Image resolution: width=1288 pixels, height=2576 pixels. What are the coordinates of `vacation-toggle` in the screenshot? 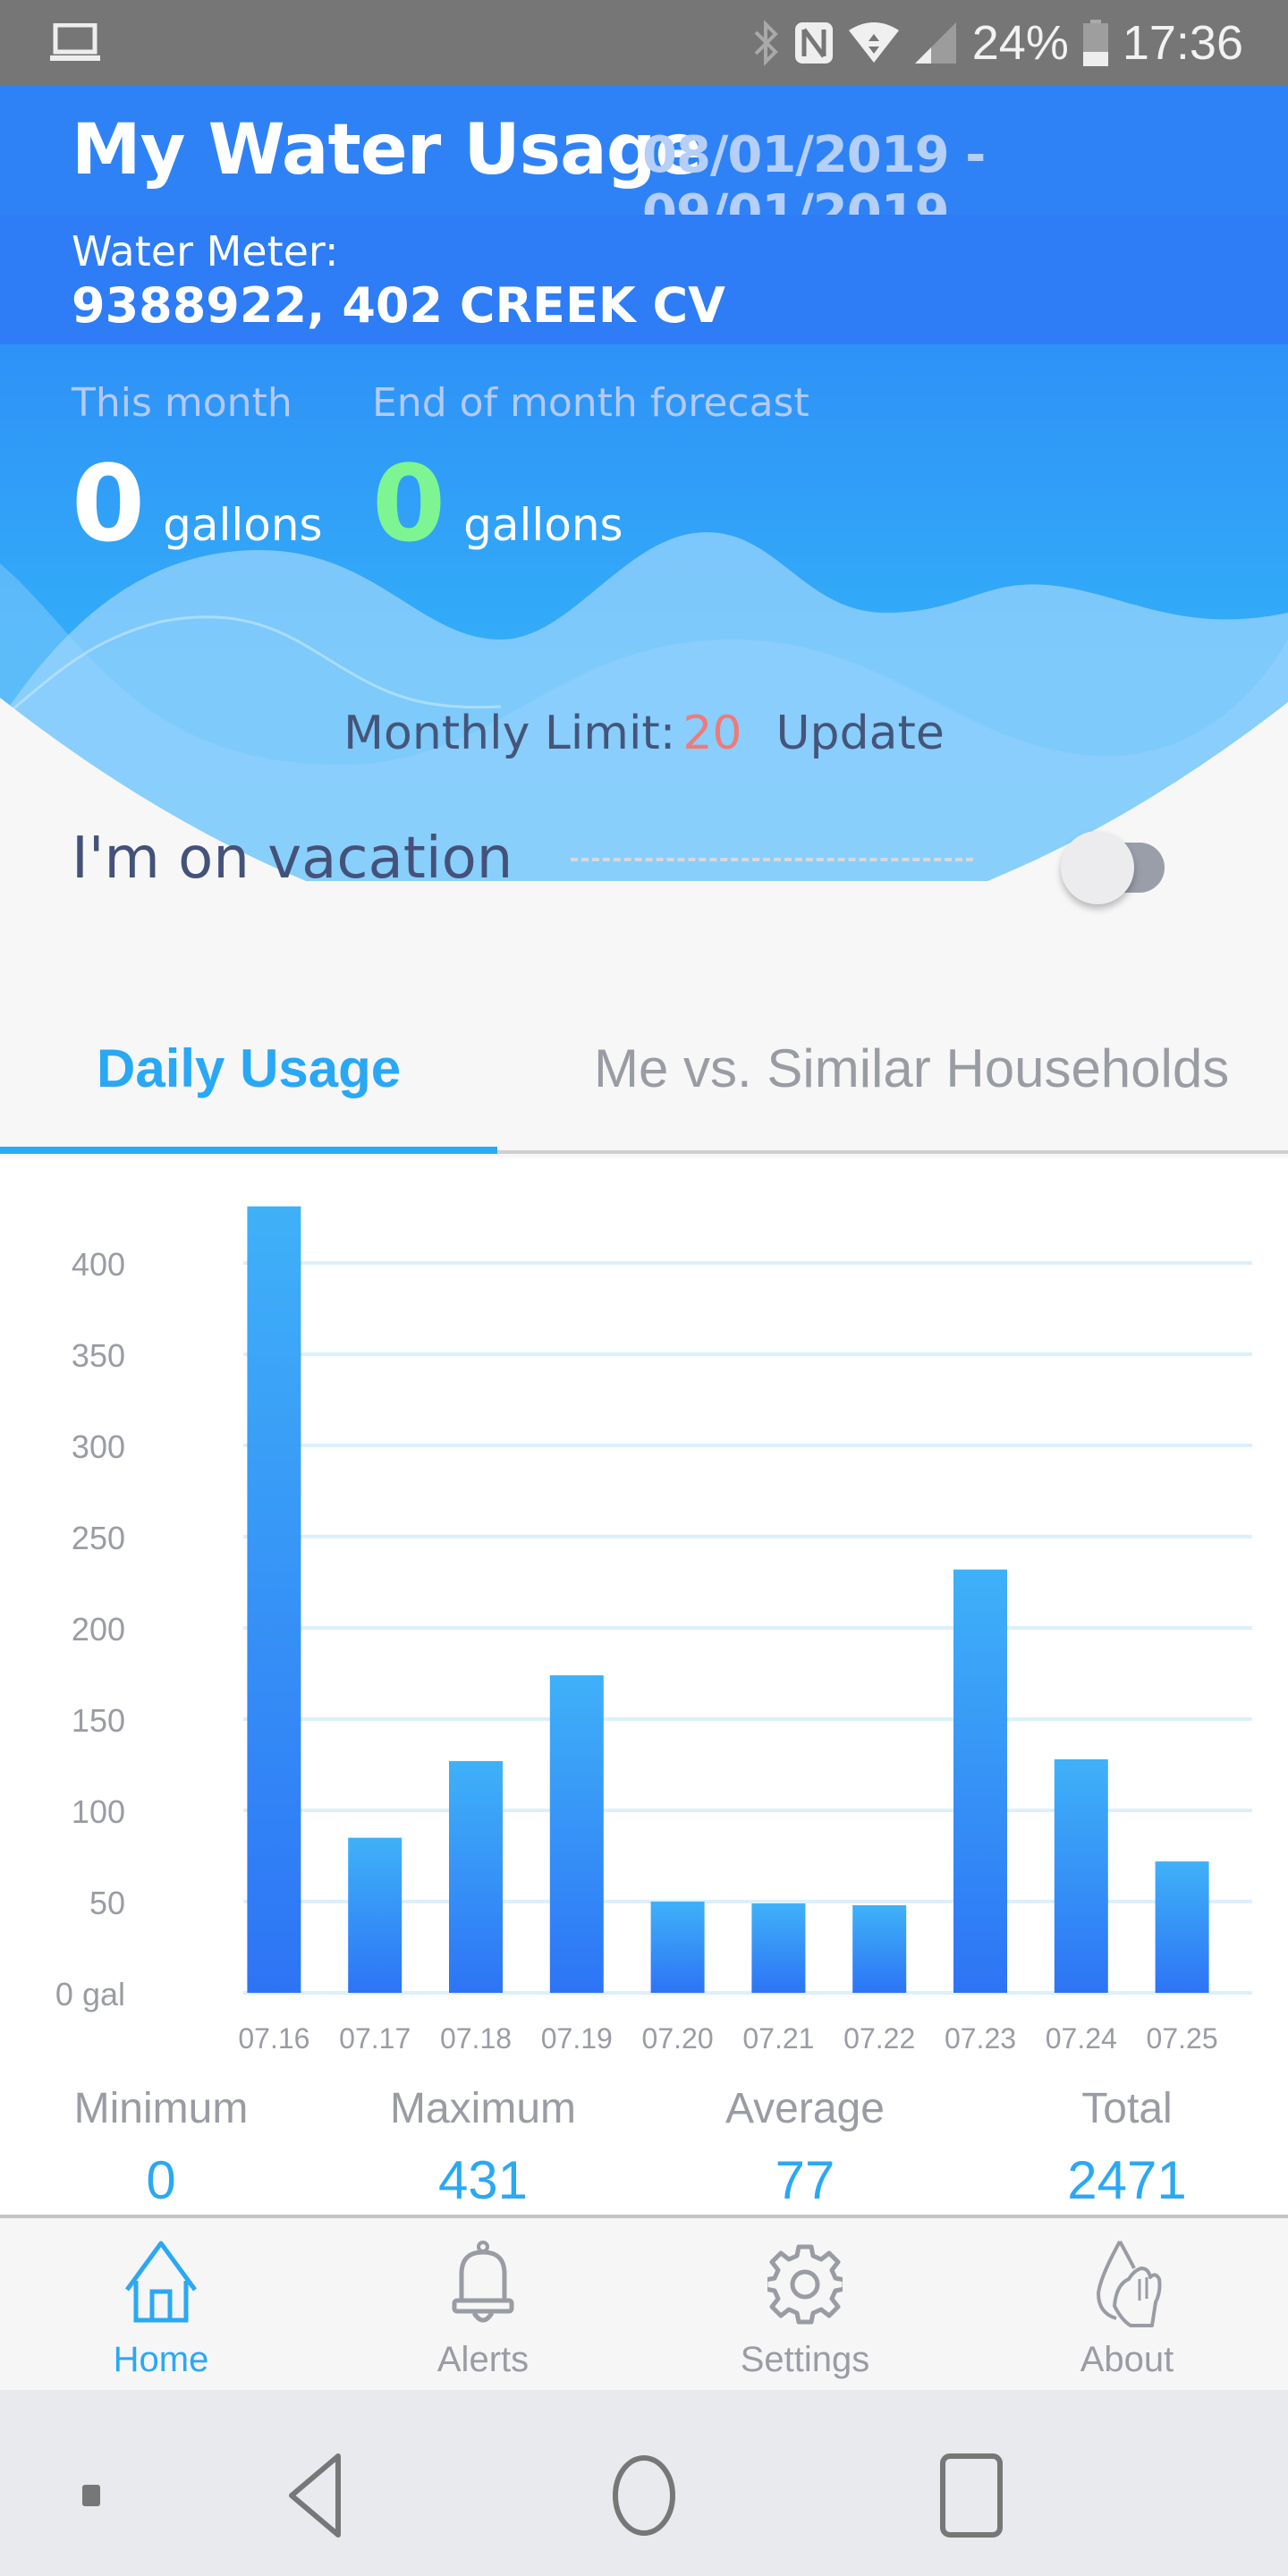 It's located at (1119, 867).